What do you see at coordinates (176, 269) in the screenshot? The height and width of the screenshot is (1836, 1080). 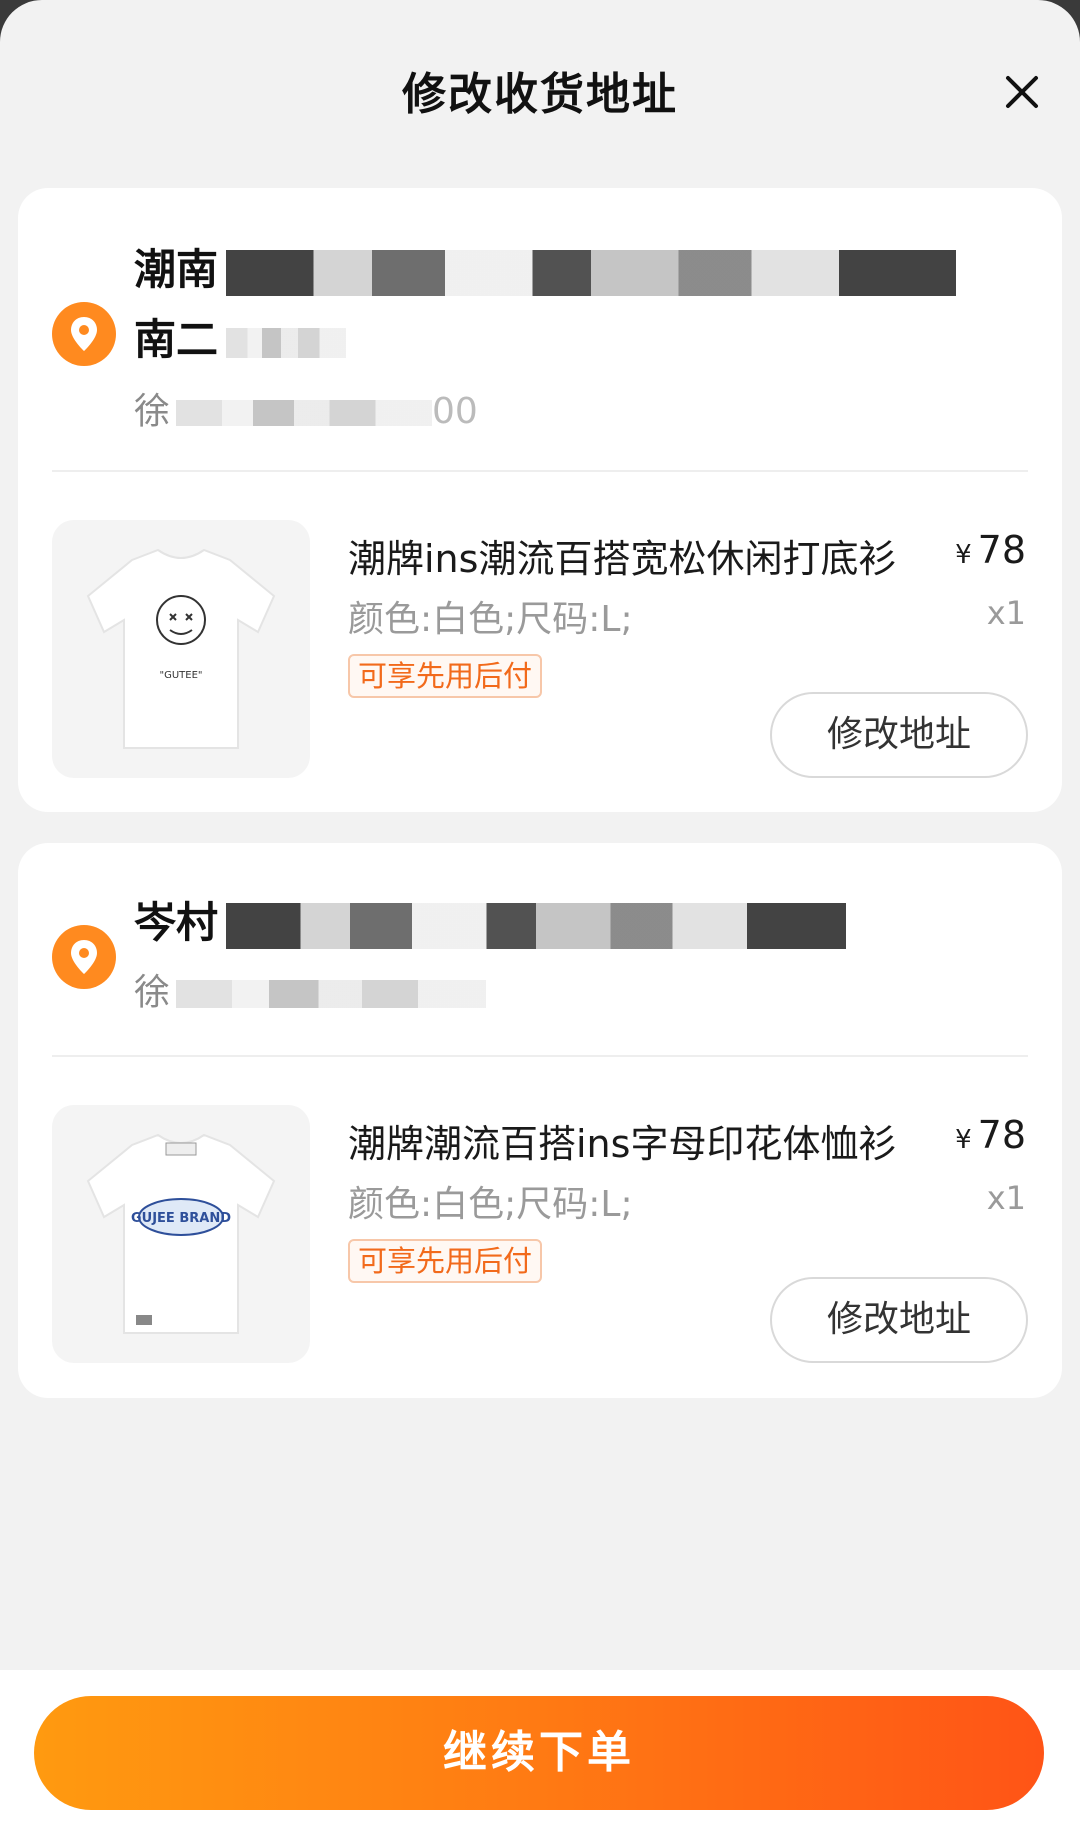 I see `address-text: 潮南` at bounding box center [176, 269].